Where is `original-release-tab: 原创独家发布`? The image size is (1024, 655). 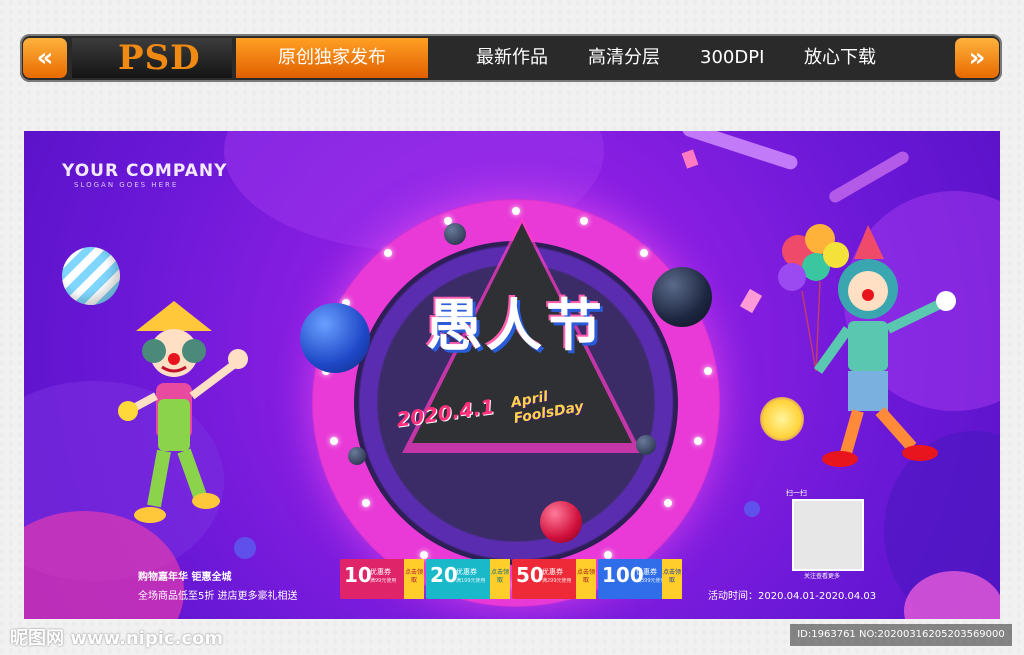
original-release-tab: 原创独家发布 is located at coordinates (332, 58).